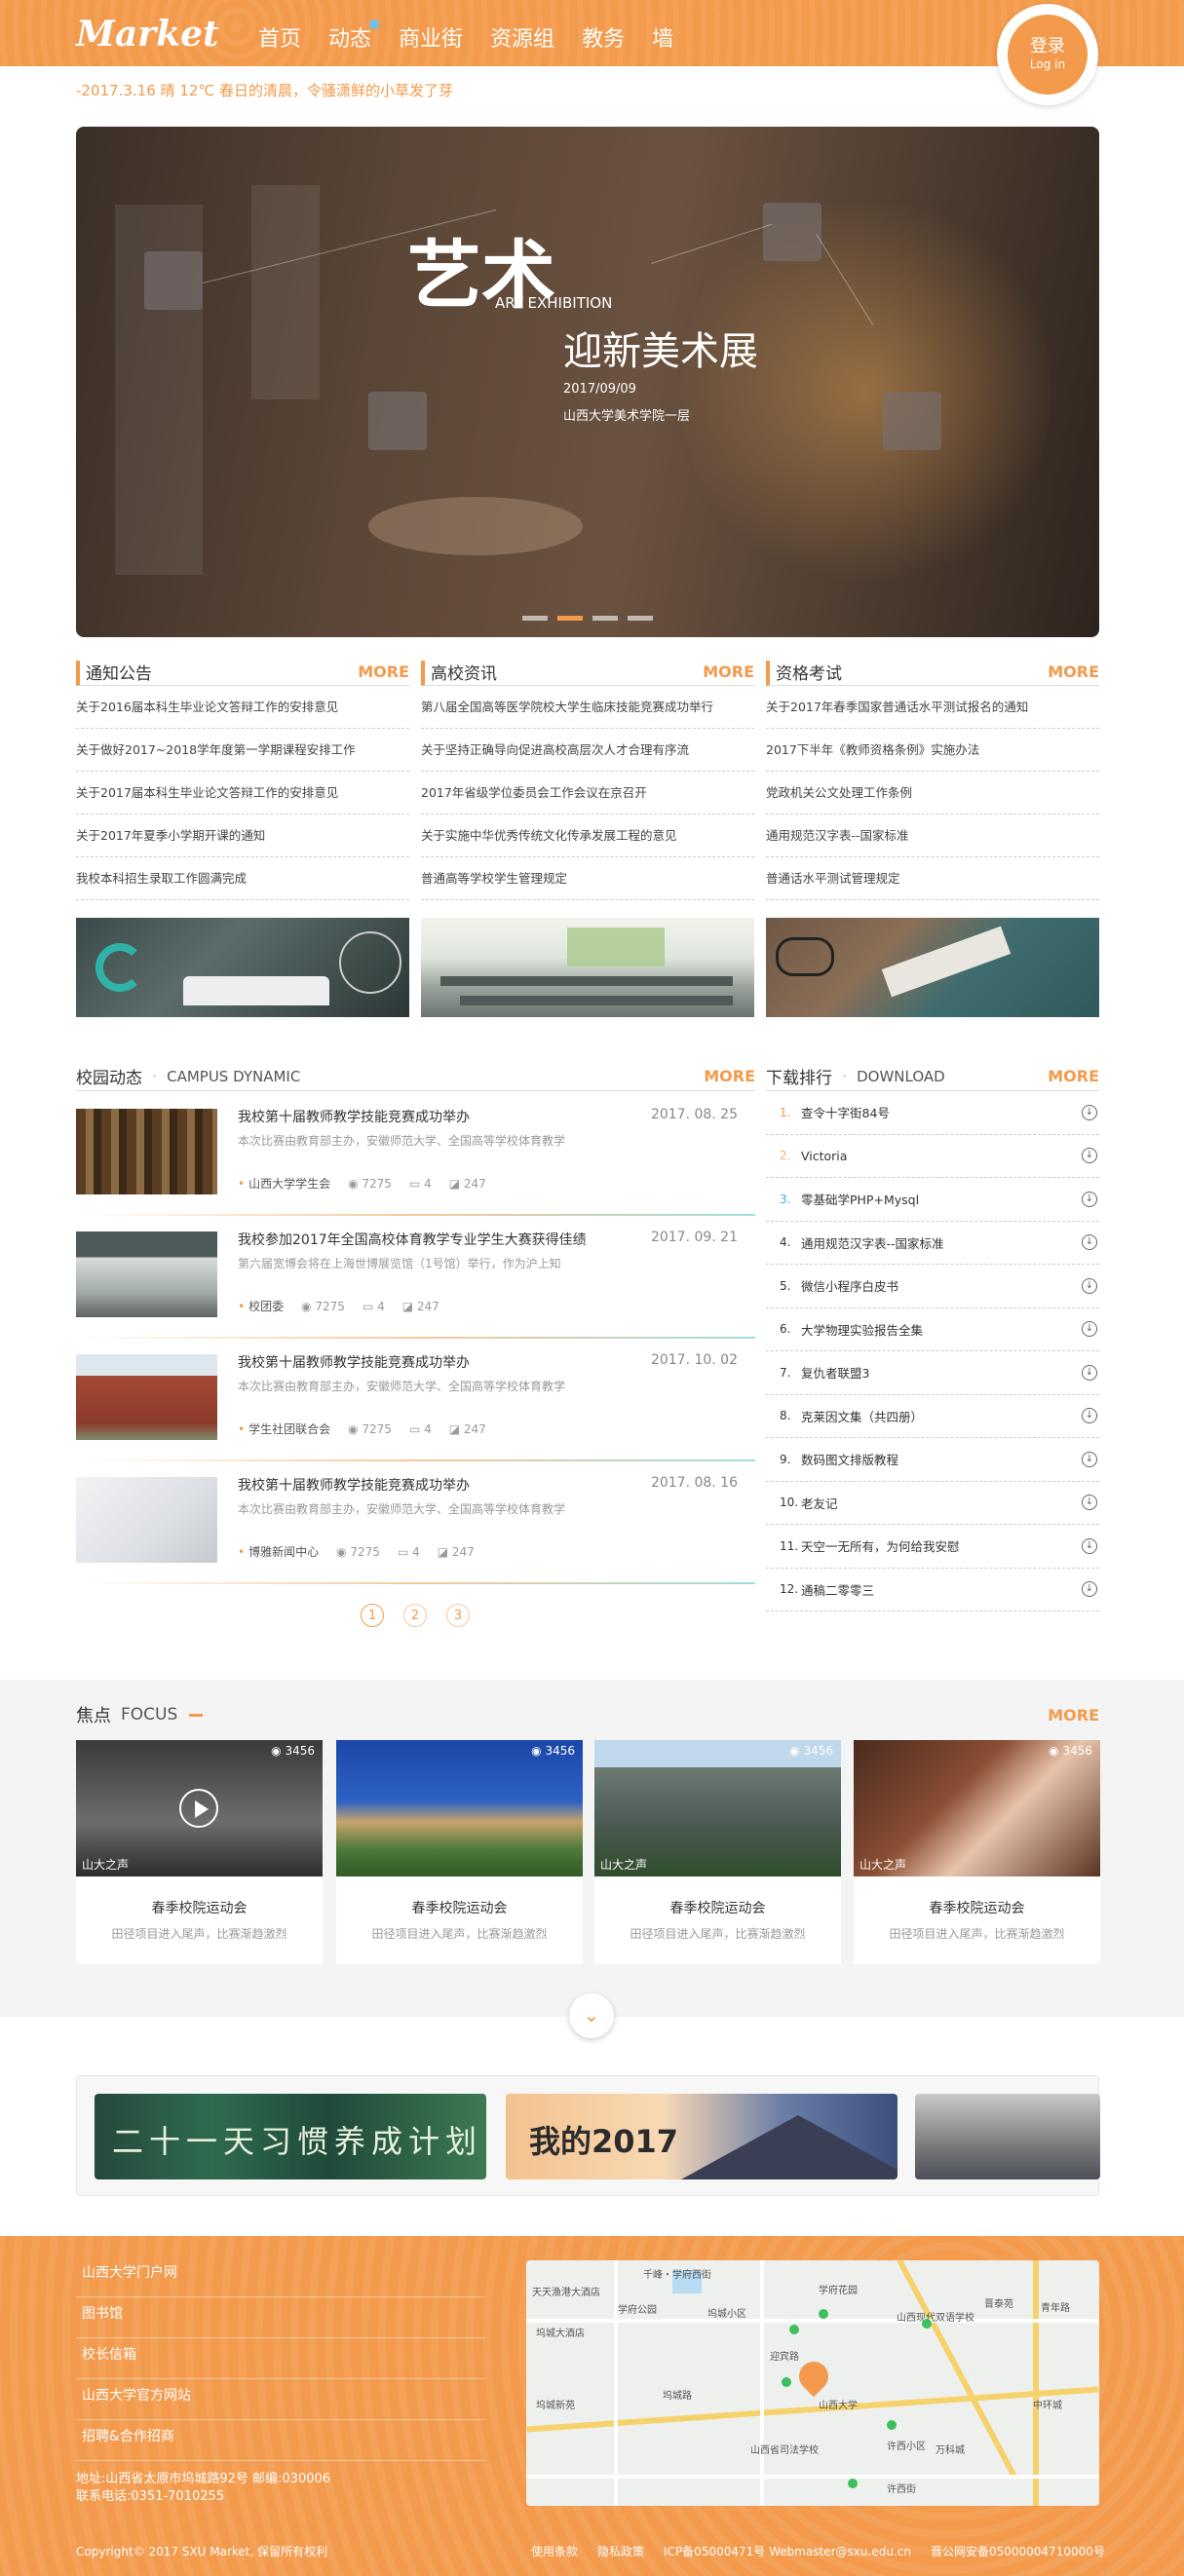 The image size is (1184, 2576). I want to click on page-2: 2, so click(415, 1615).